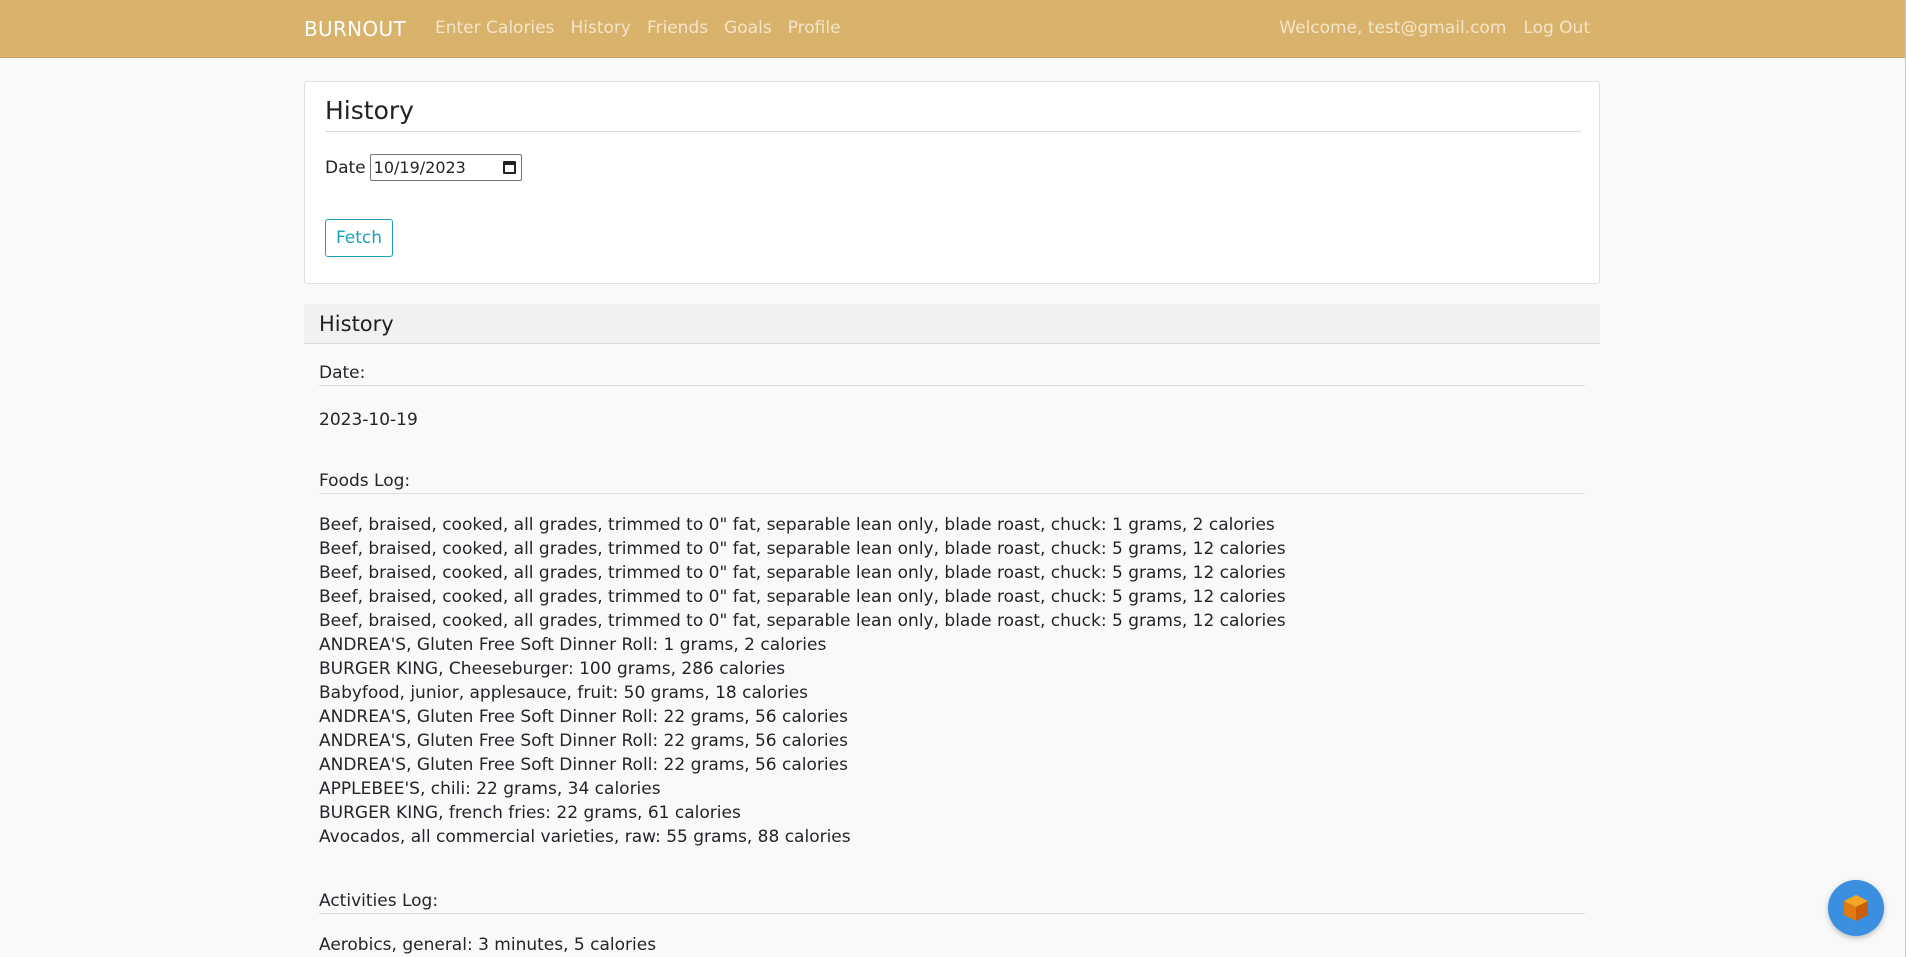 This screenshot has width=1906, height=957. I want to click on date-input: 10/19/2023, so click(445, 167).